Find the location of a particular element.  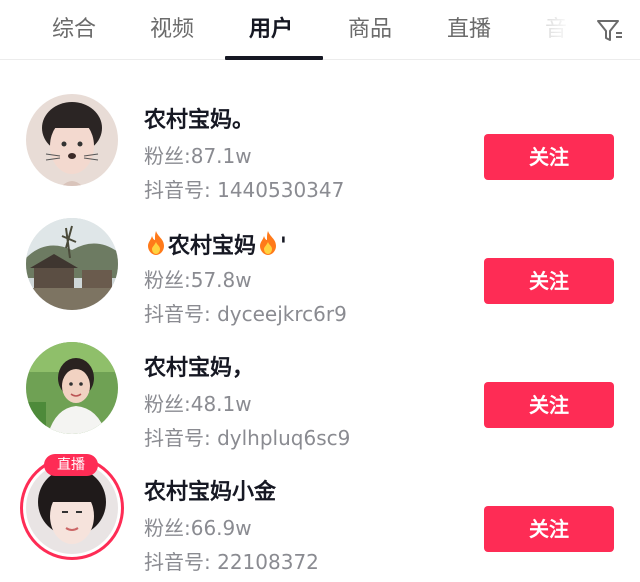

tab-users: 用户 is located at coordinates (271, 30).